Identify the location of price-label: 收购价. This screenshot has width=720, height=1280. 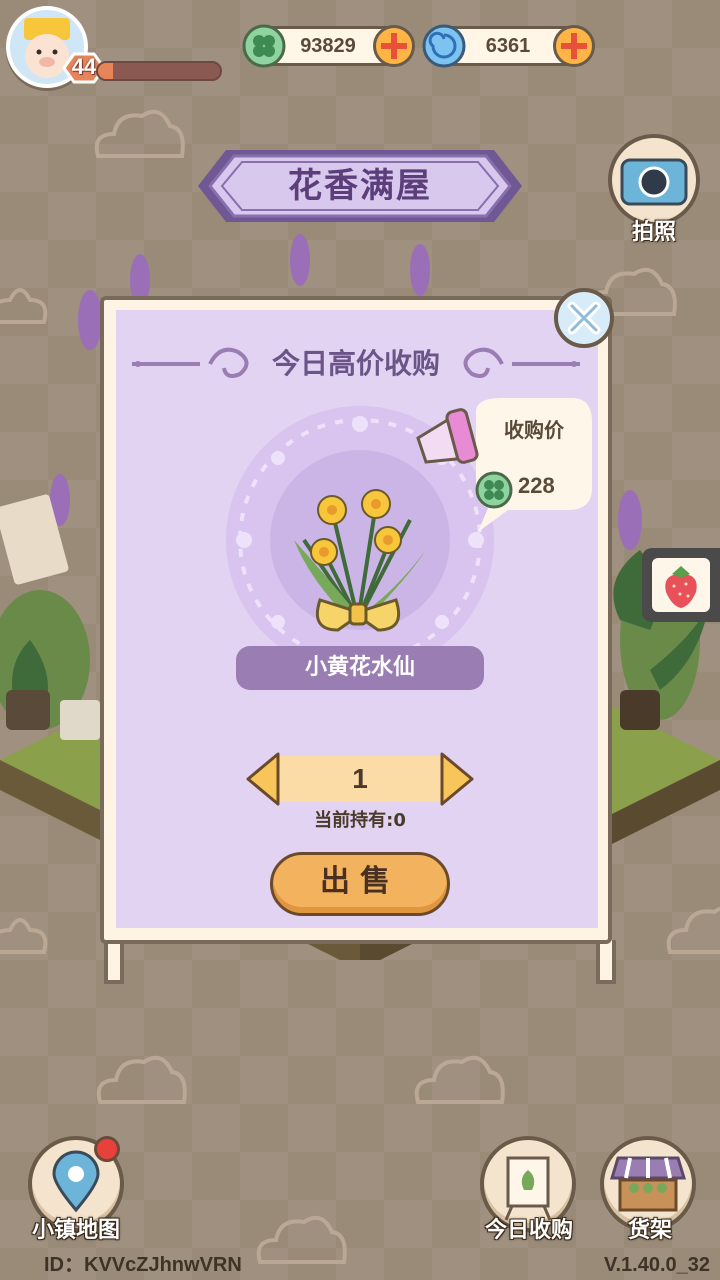
(534, 430).